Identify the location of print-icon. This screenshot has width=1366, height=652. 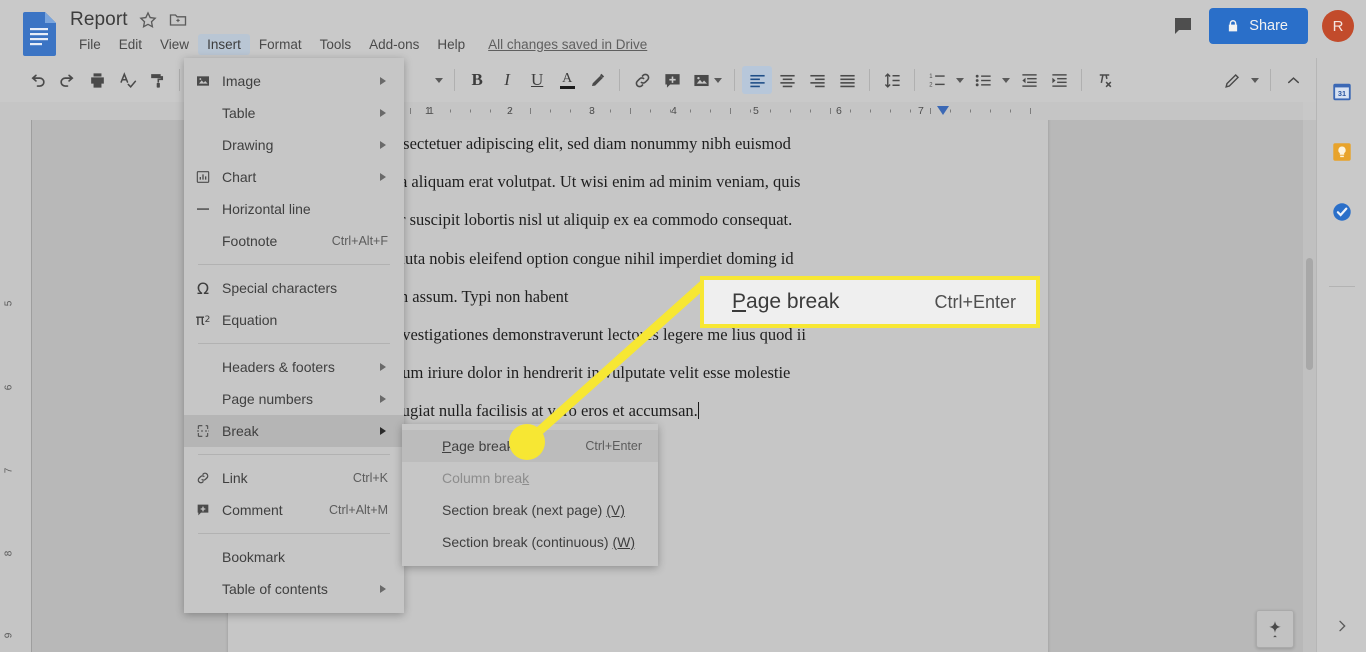
(97, 80).